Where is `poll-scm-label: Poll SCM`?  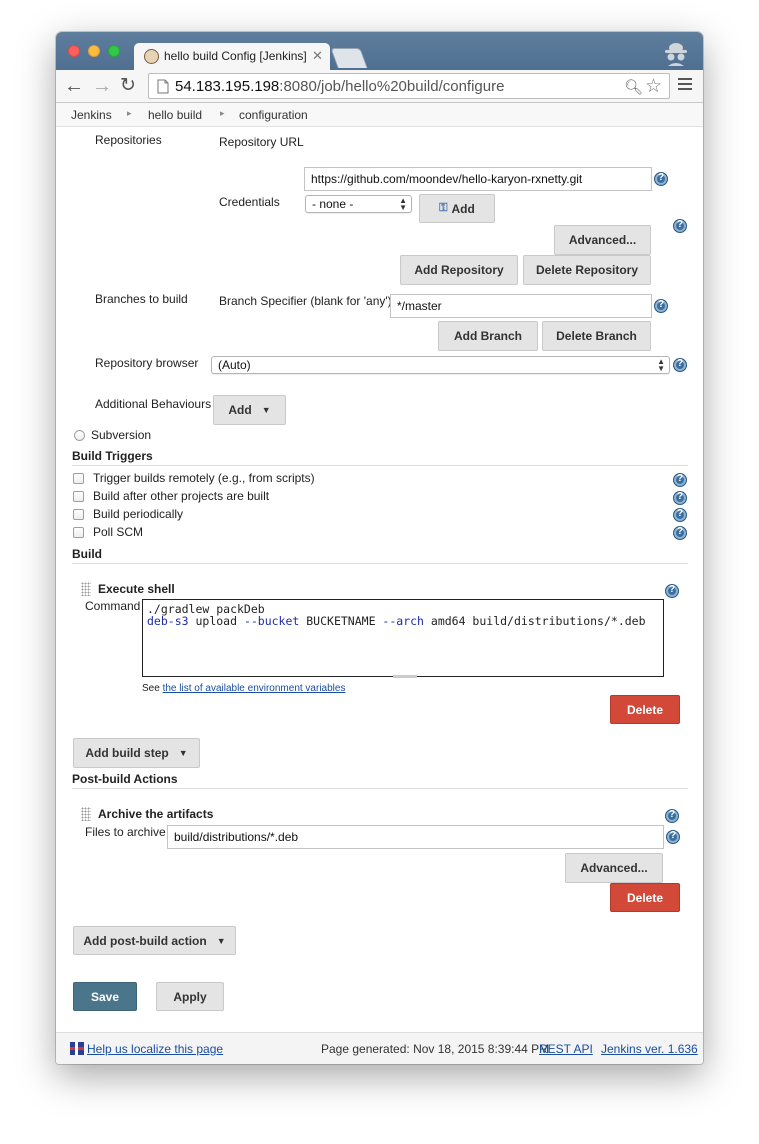 poll-scm-label: Poll SCM is located at coordinates (118, 532).